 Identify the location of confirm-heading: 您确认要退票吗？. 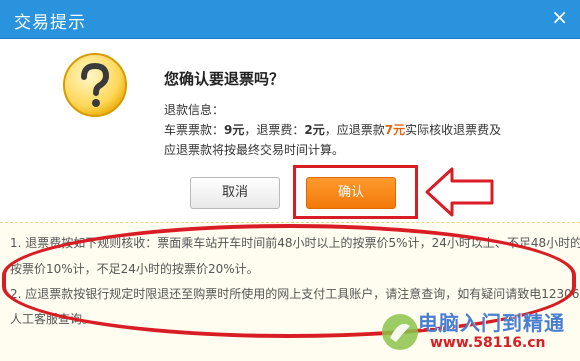
(224, 79).